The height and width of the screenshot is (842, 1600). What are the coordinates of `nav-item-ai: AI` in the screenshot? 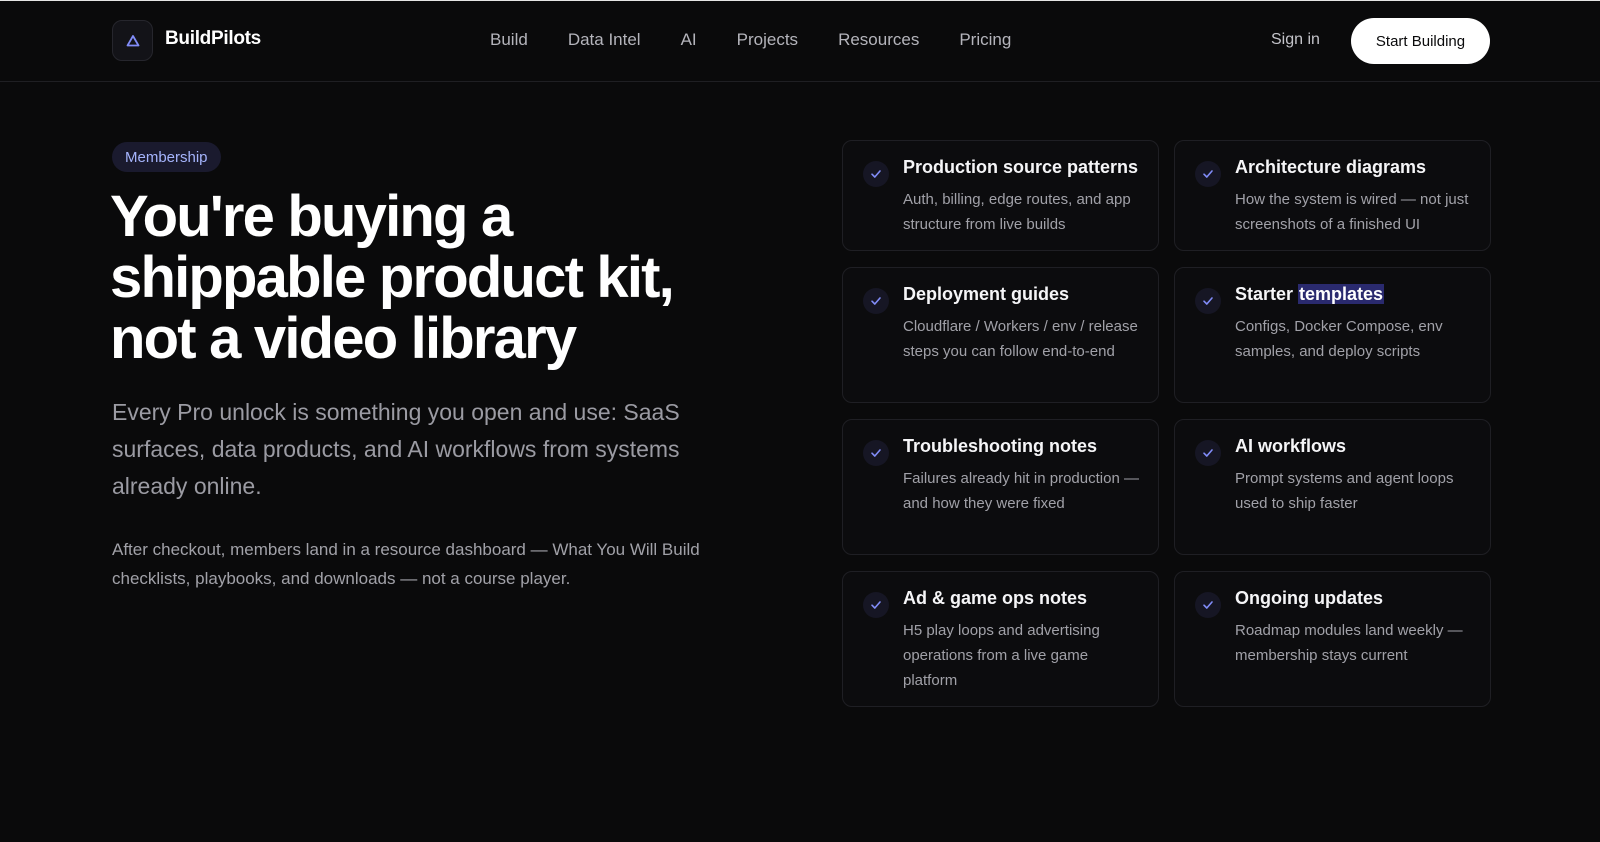 It's located at (689, 40).